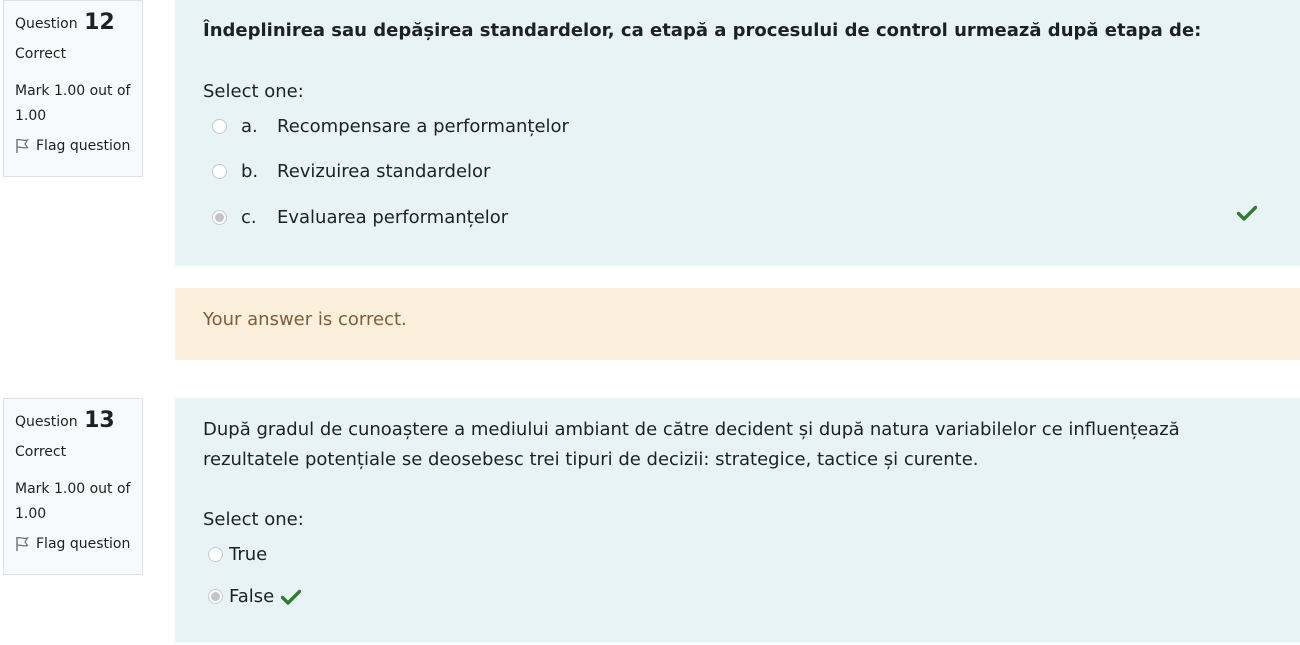 Image resolution: width=1300 pixels, height=645 pixels. What do you see at coordinates (384, 171) in the screenshot?
I see `answer-text: Revizuirea standardelor` at bounding box center [384, 171].